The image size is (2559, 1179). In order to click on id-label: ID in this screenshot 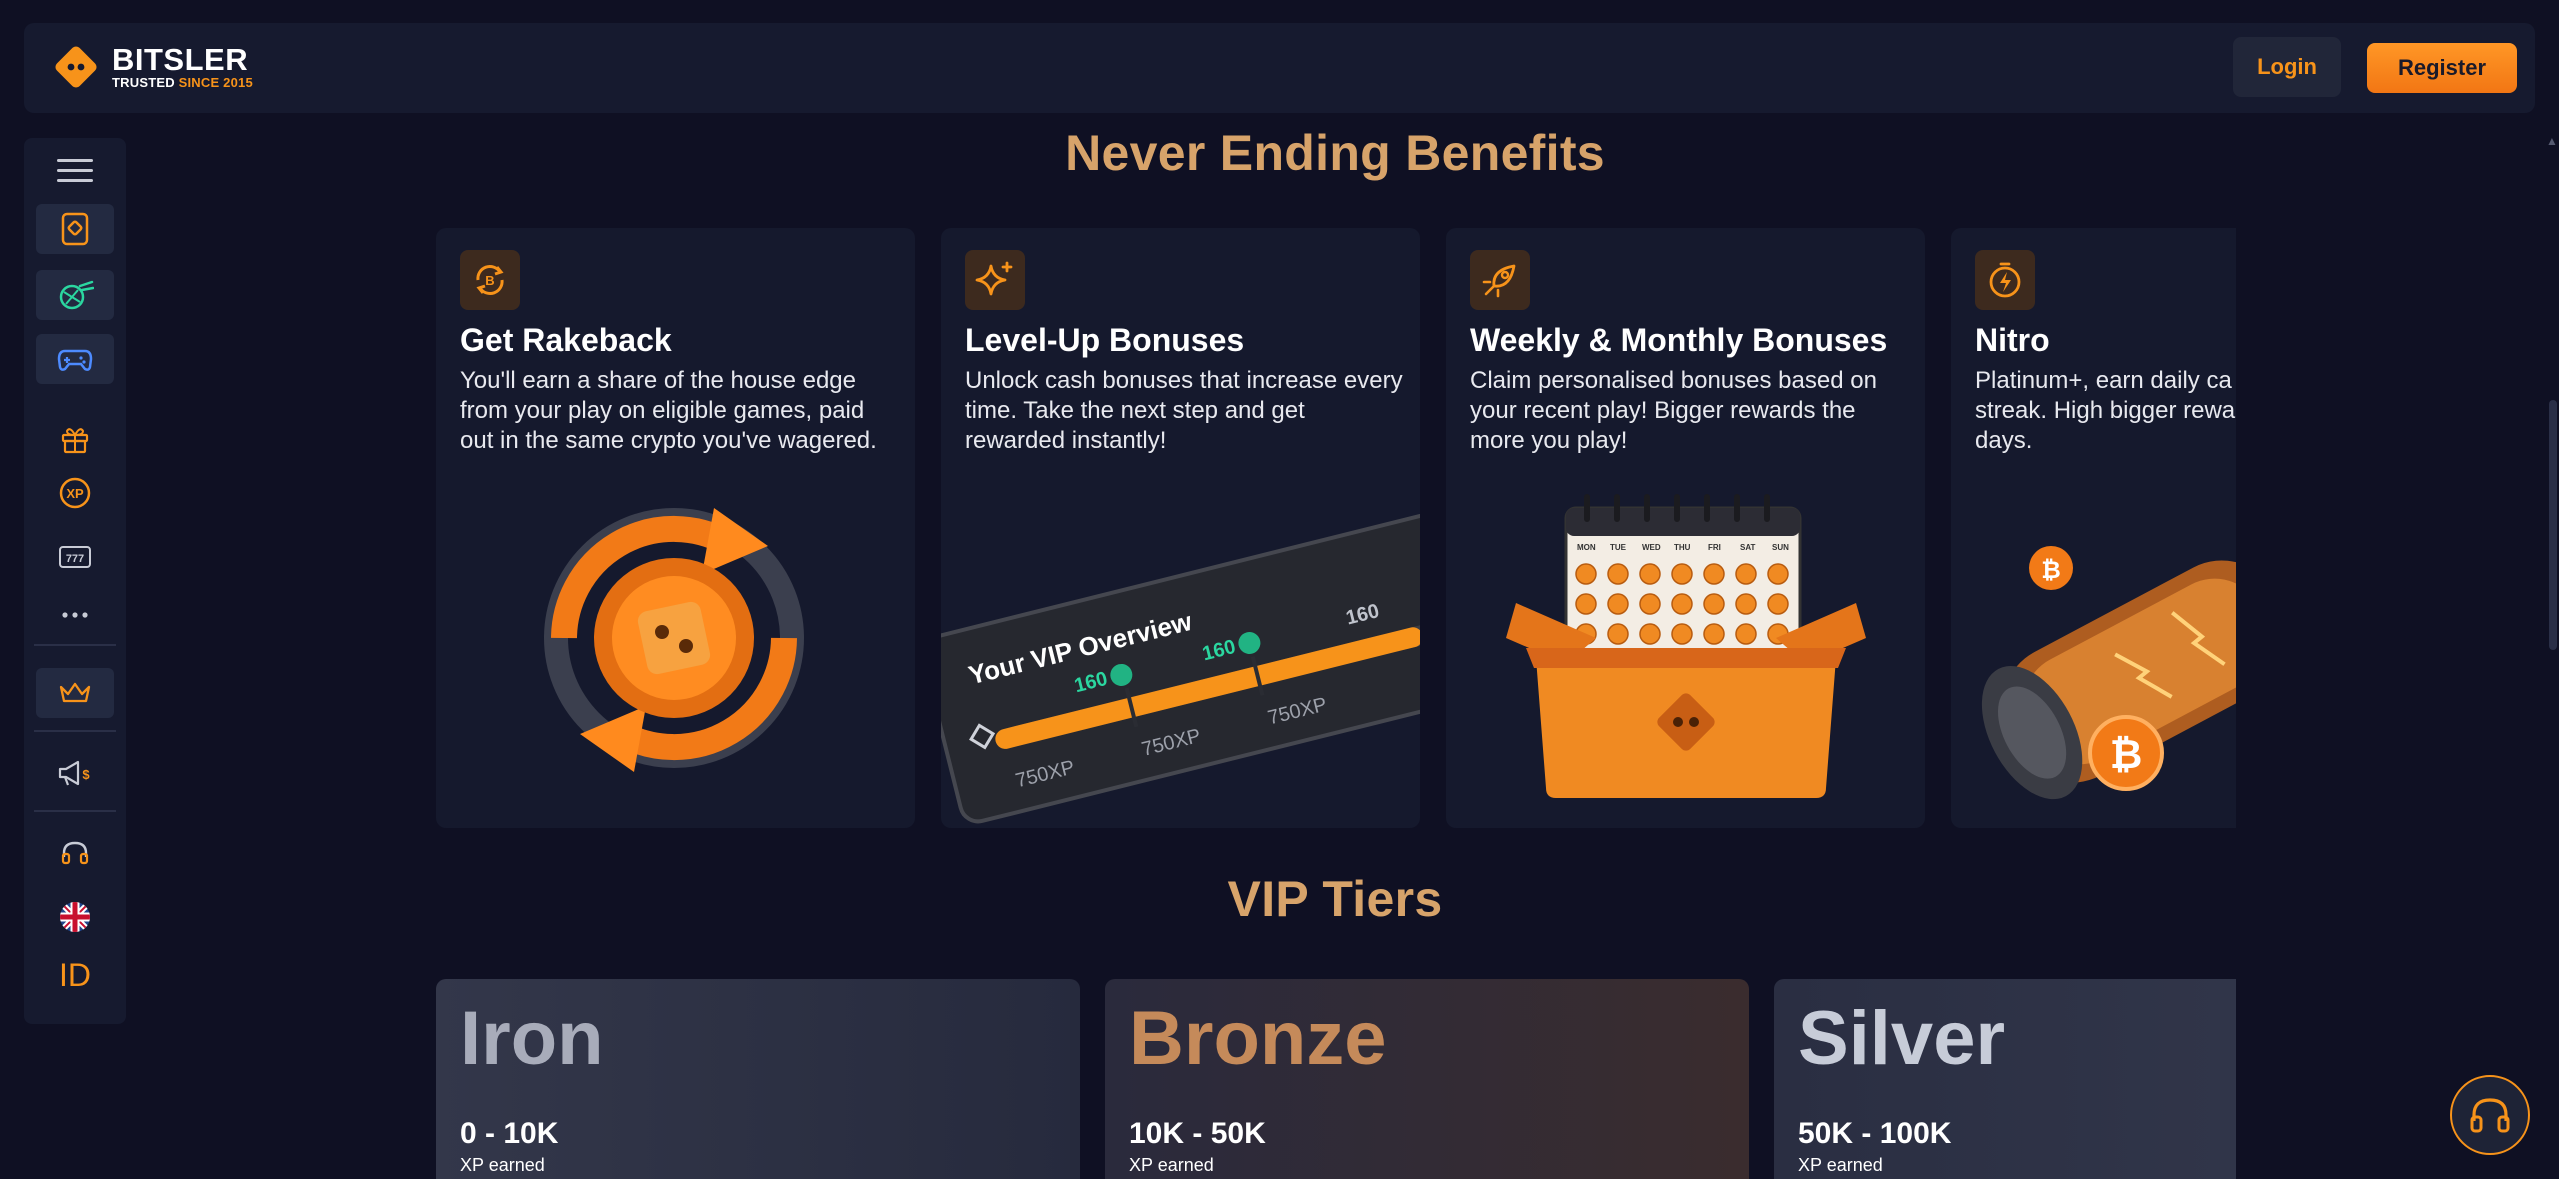, I will do `click(75, 974)`.